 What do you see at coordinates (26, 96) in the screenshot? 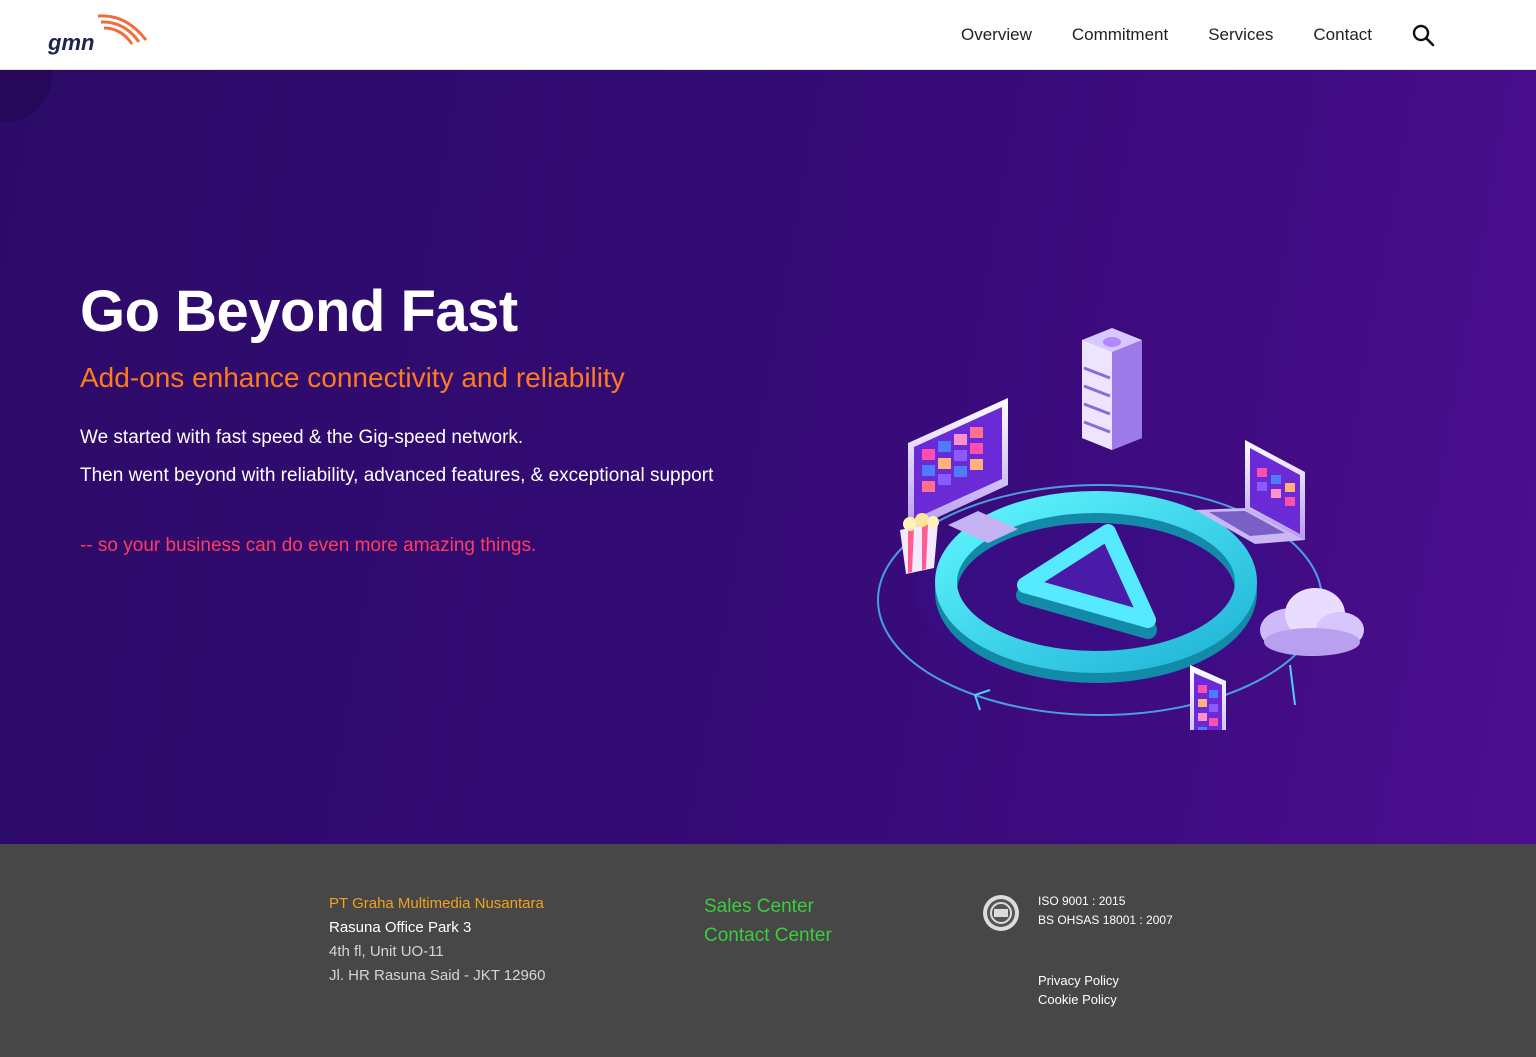
I see `decorative-blob` at bounding box center [26, 96].